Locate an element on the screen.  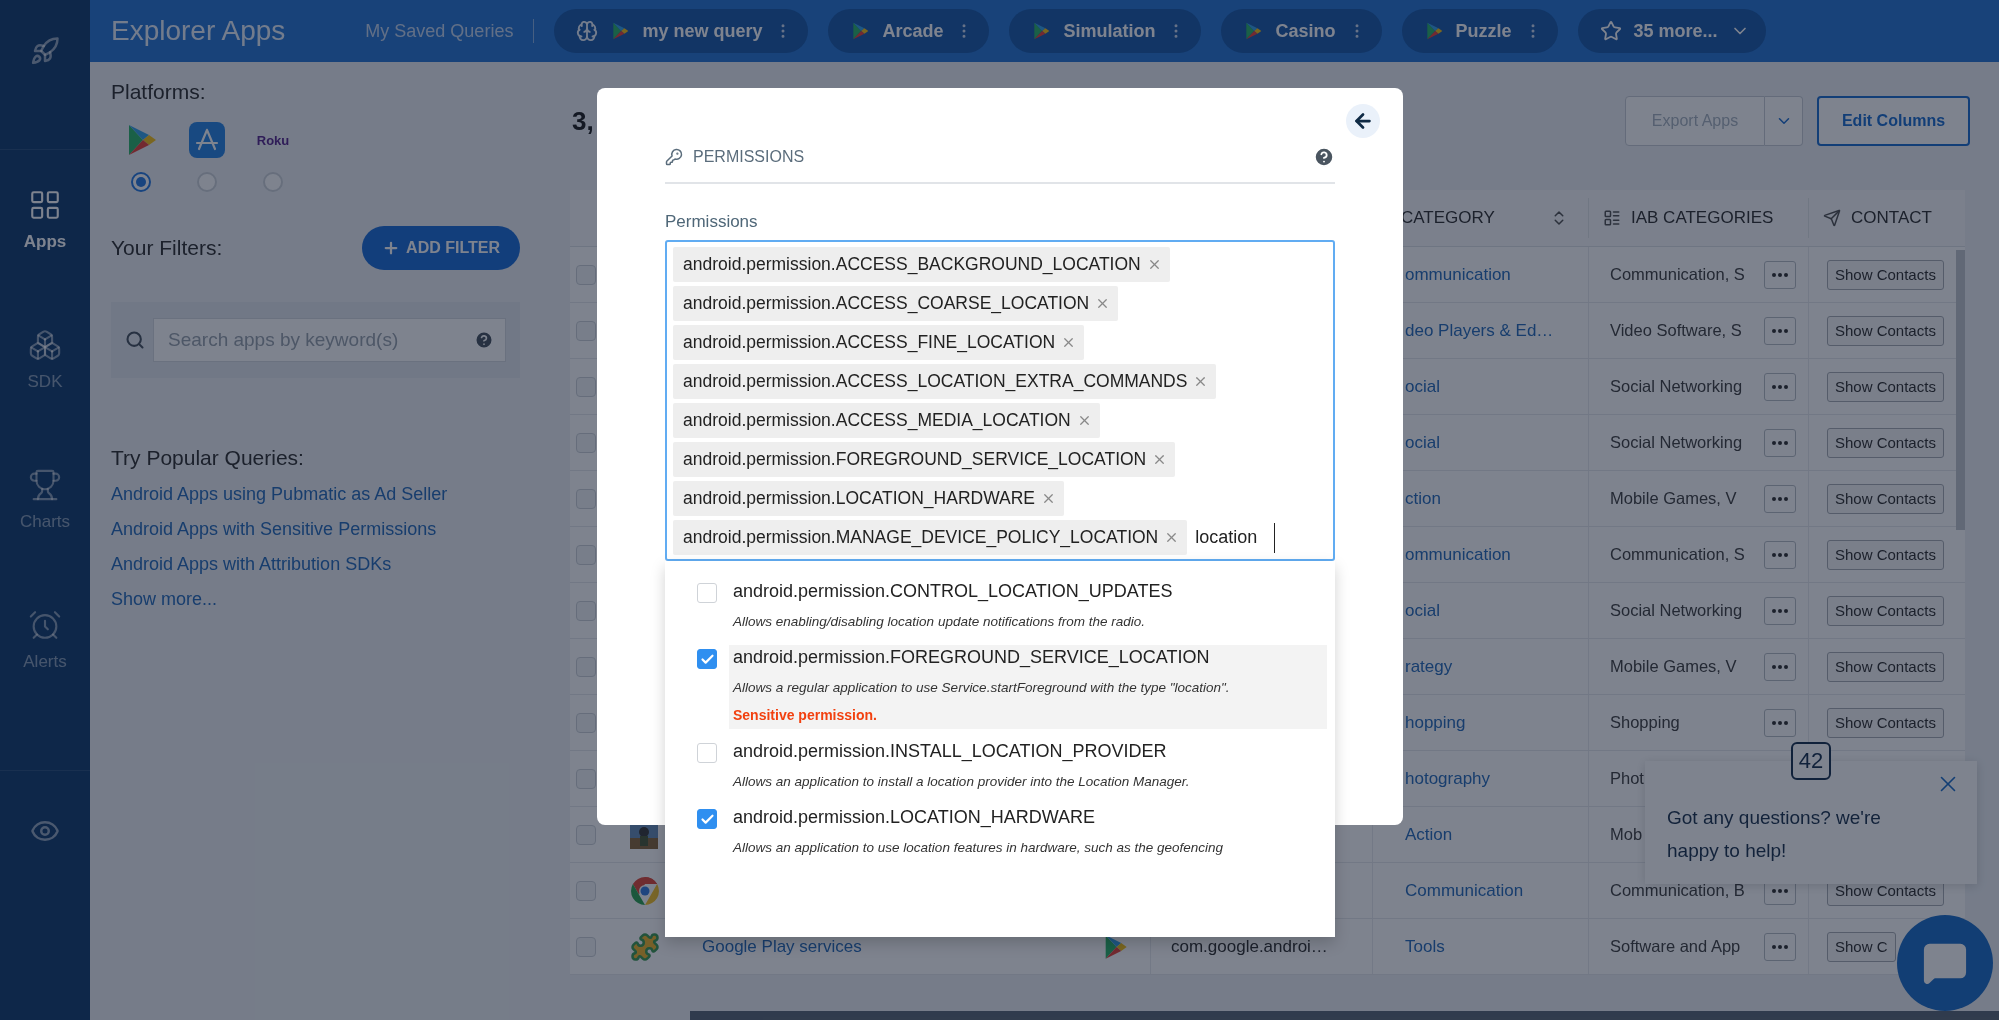
tag-input: location is located at coordinates (1234, 537).